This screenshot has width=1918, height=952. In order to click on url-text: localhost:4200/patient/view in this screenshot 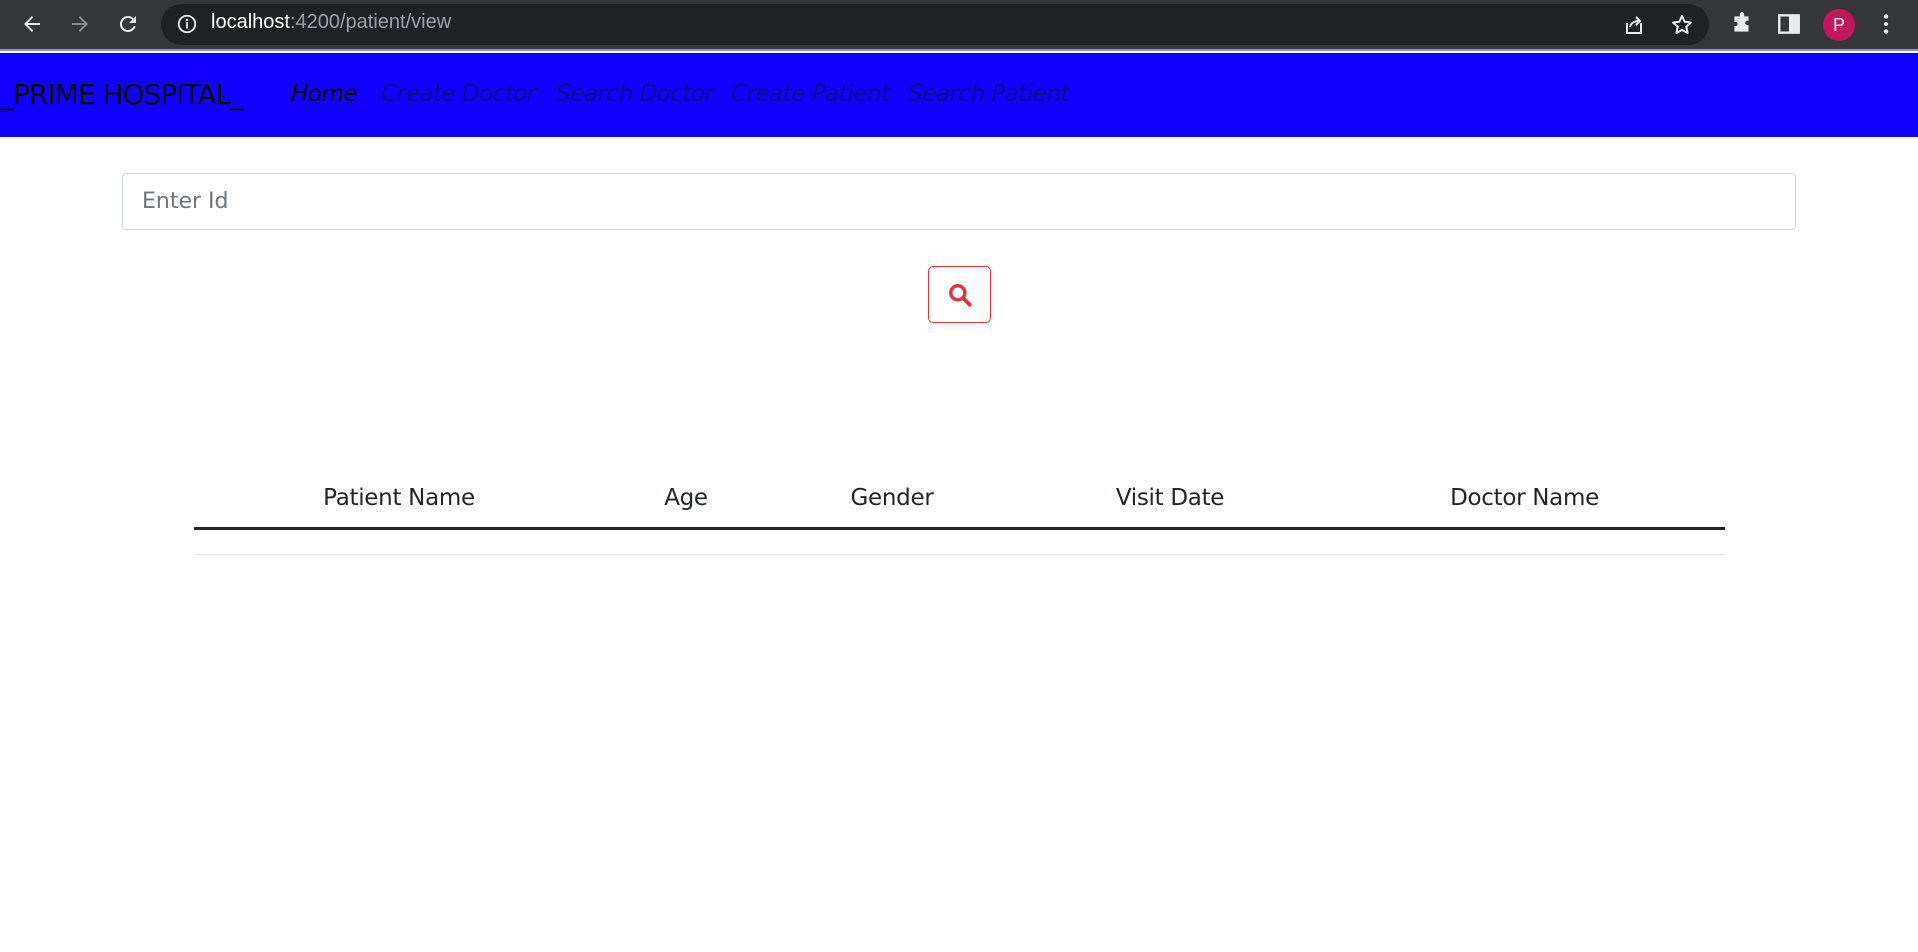, I will do `click(331, 22)`.